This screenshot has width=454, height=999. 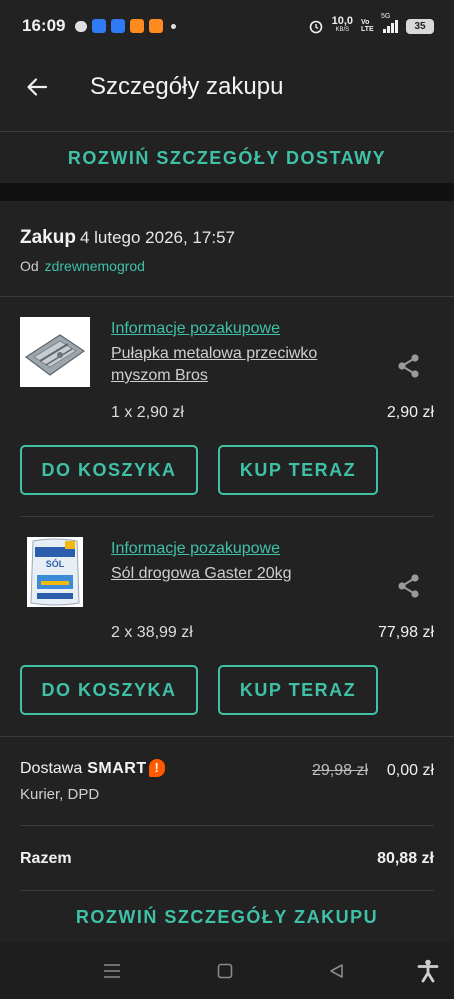 What do you see at coordinates (51, 768) in the screenshot?
I see `delivery-label: Dostawa` at bounding box center [51, 768].